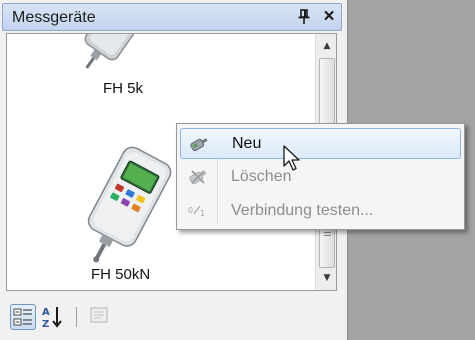 The height and width of the screenshot is (340, 475). What do you see at coordinates (46, 312) in the screenshot?
I see `svg-text: A` at bounding box center [46, 312].